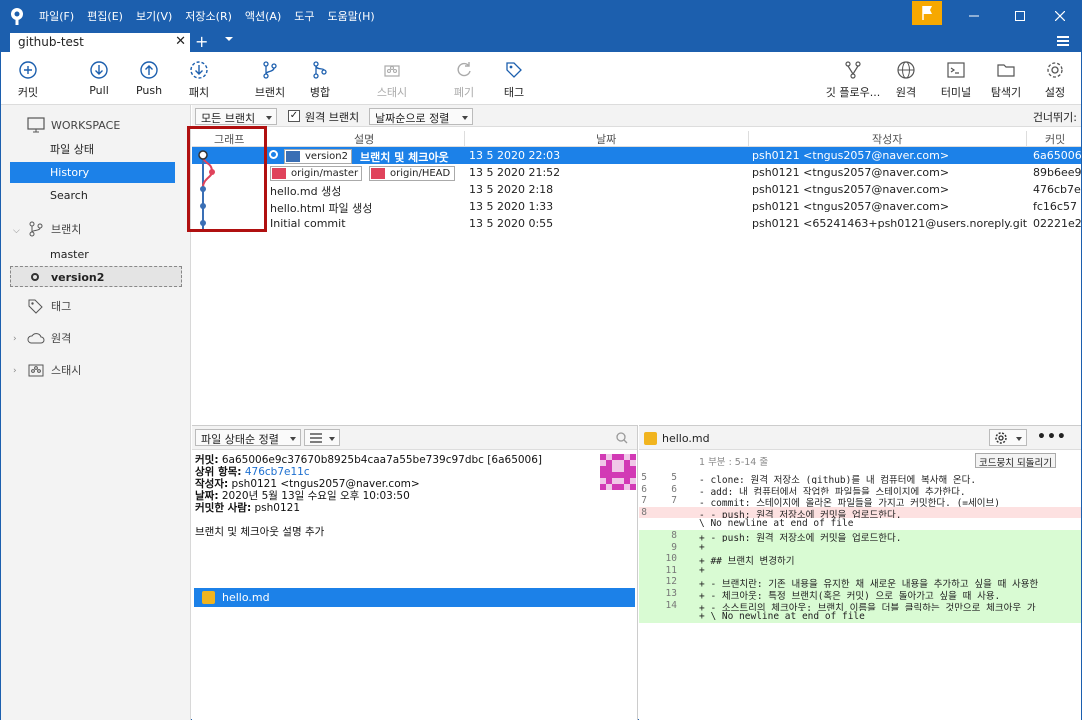 This screenshot has width=1082, height=720. What do you see at coordinates (201, 41) in the screenshot?
I see `new-tab-icon: +` at bounding box center [201, 41].